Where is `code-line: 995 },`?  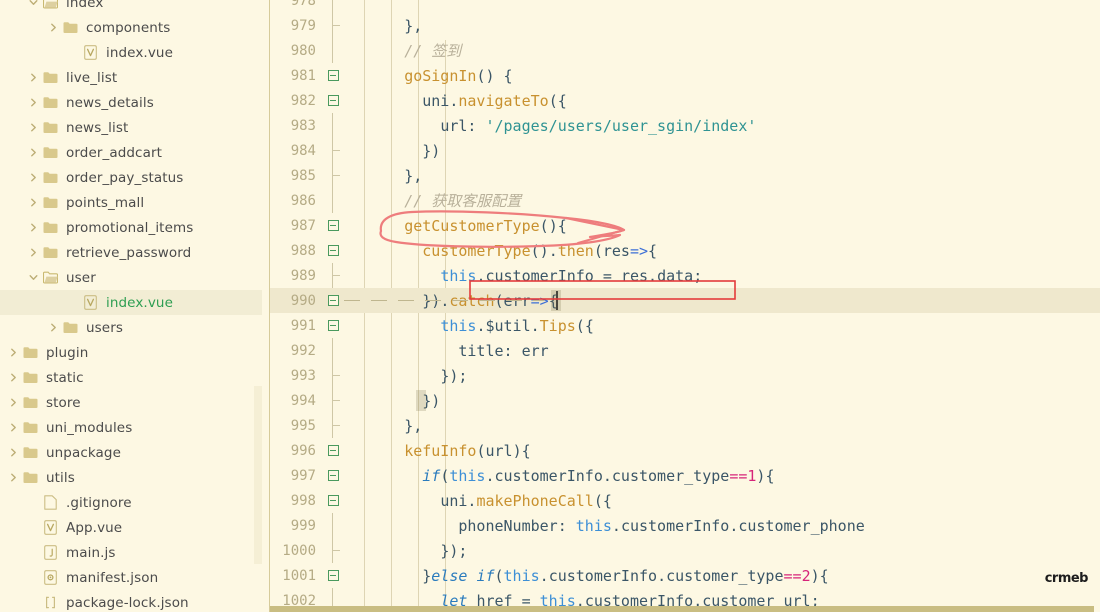 code-line: 995 }, is located at coordinates (685, 425).